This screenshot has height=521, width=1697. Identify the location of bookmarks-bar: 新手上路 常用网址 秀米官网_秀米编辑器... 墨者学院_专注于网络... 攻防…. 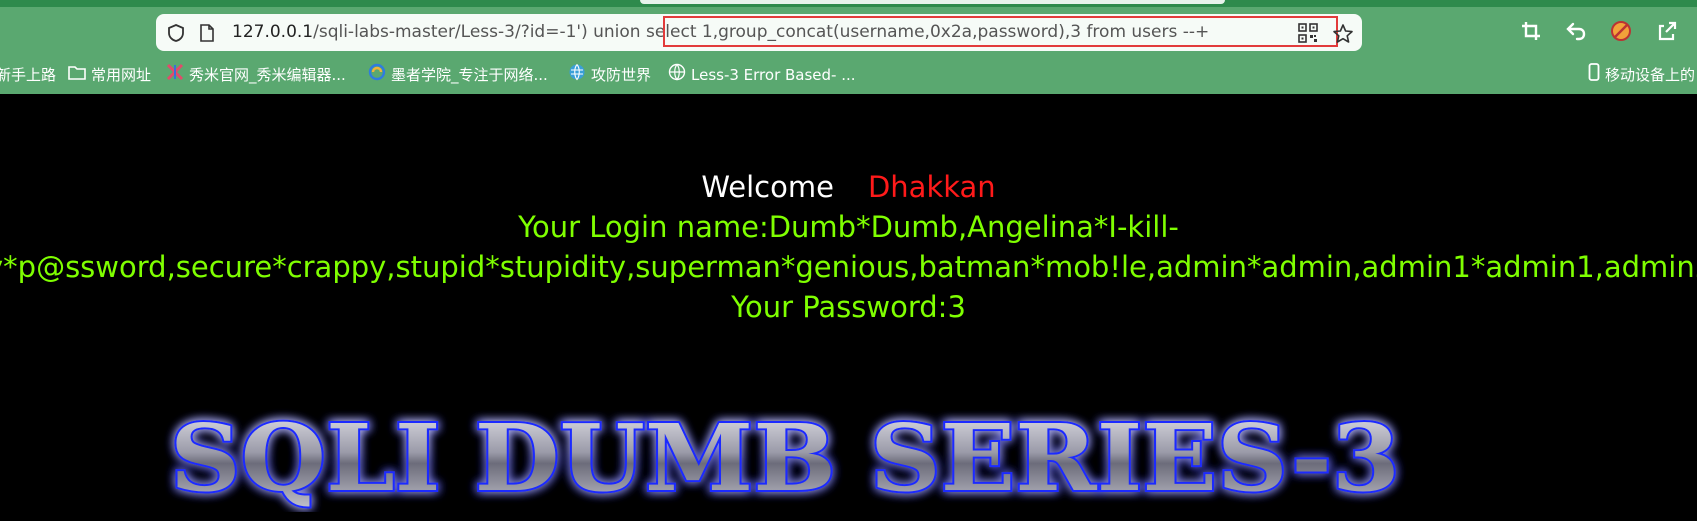
(848, 75).